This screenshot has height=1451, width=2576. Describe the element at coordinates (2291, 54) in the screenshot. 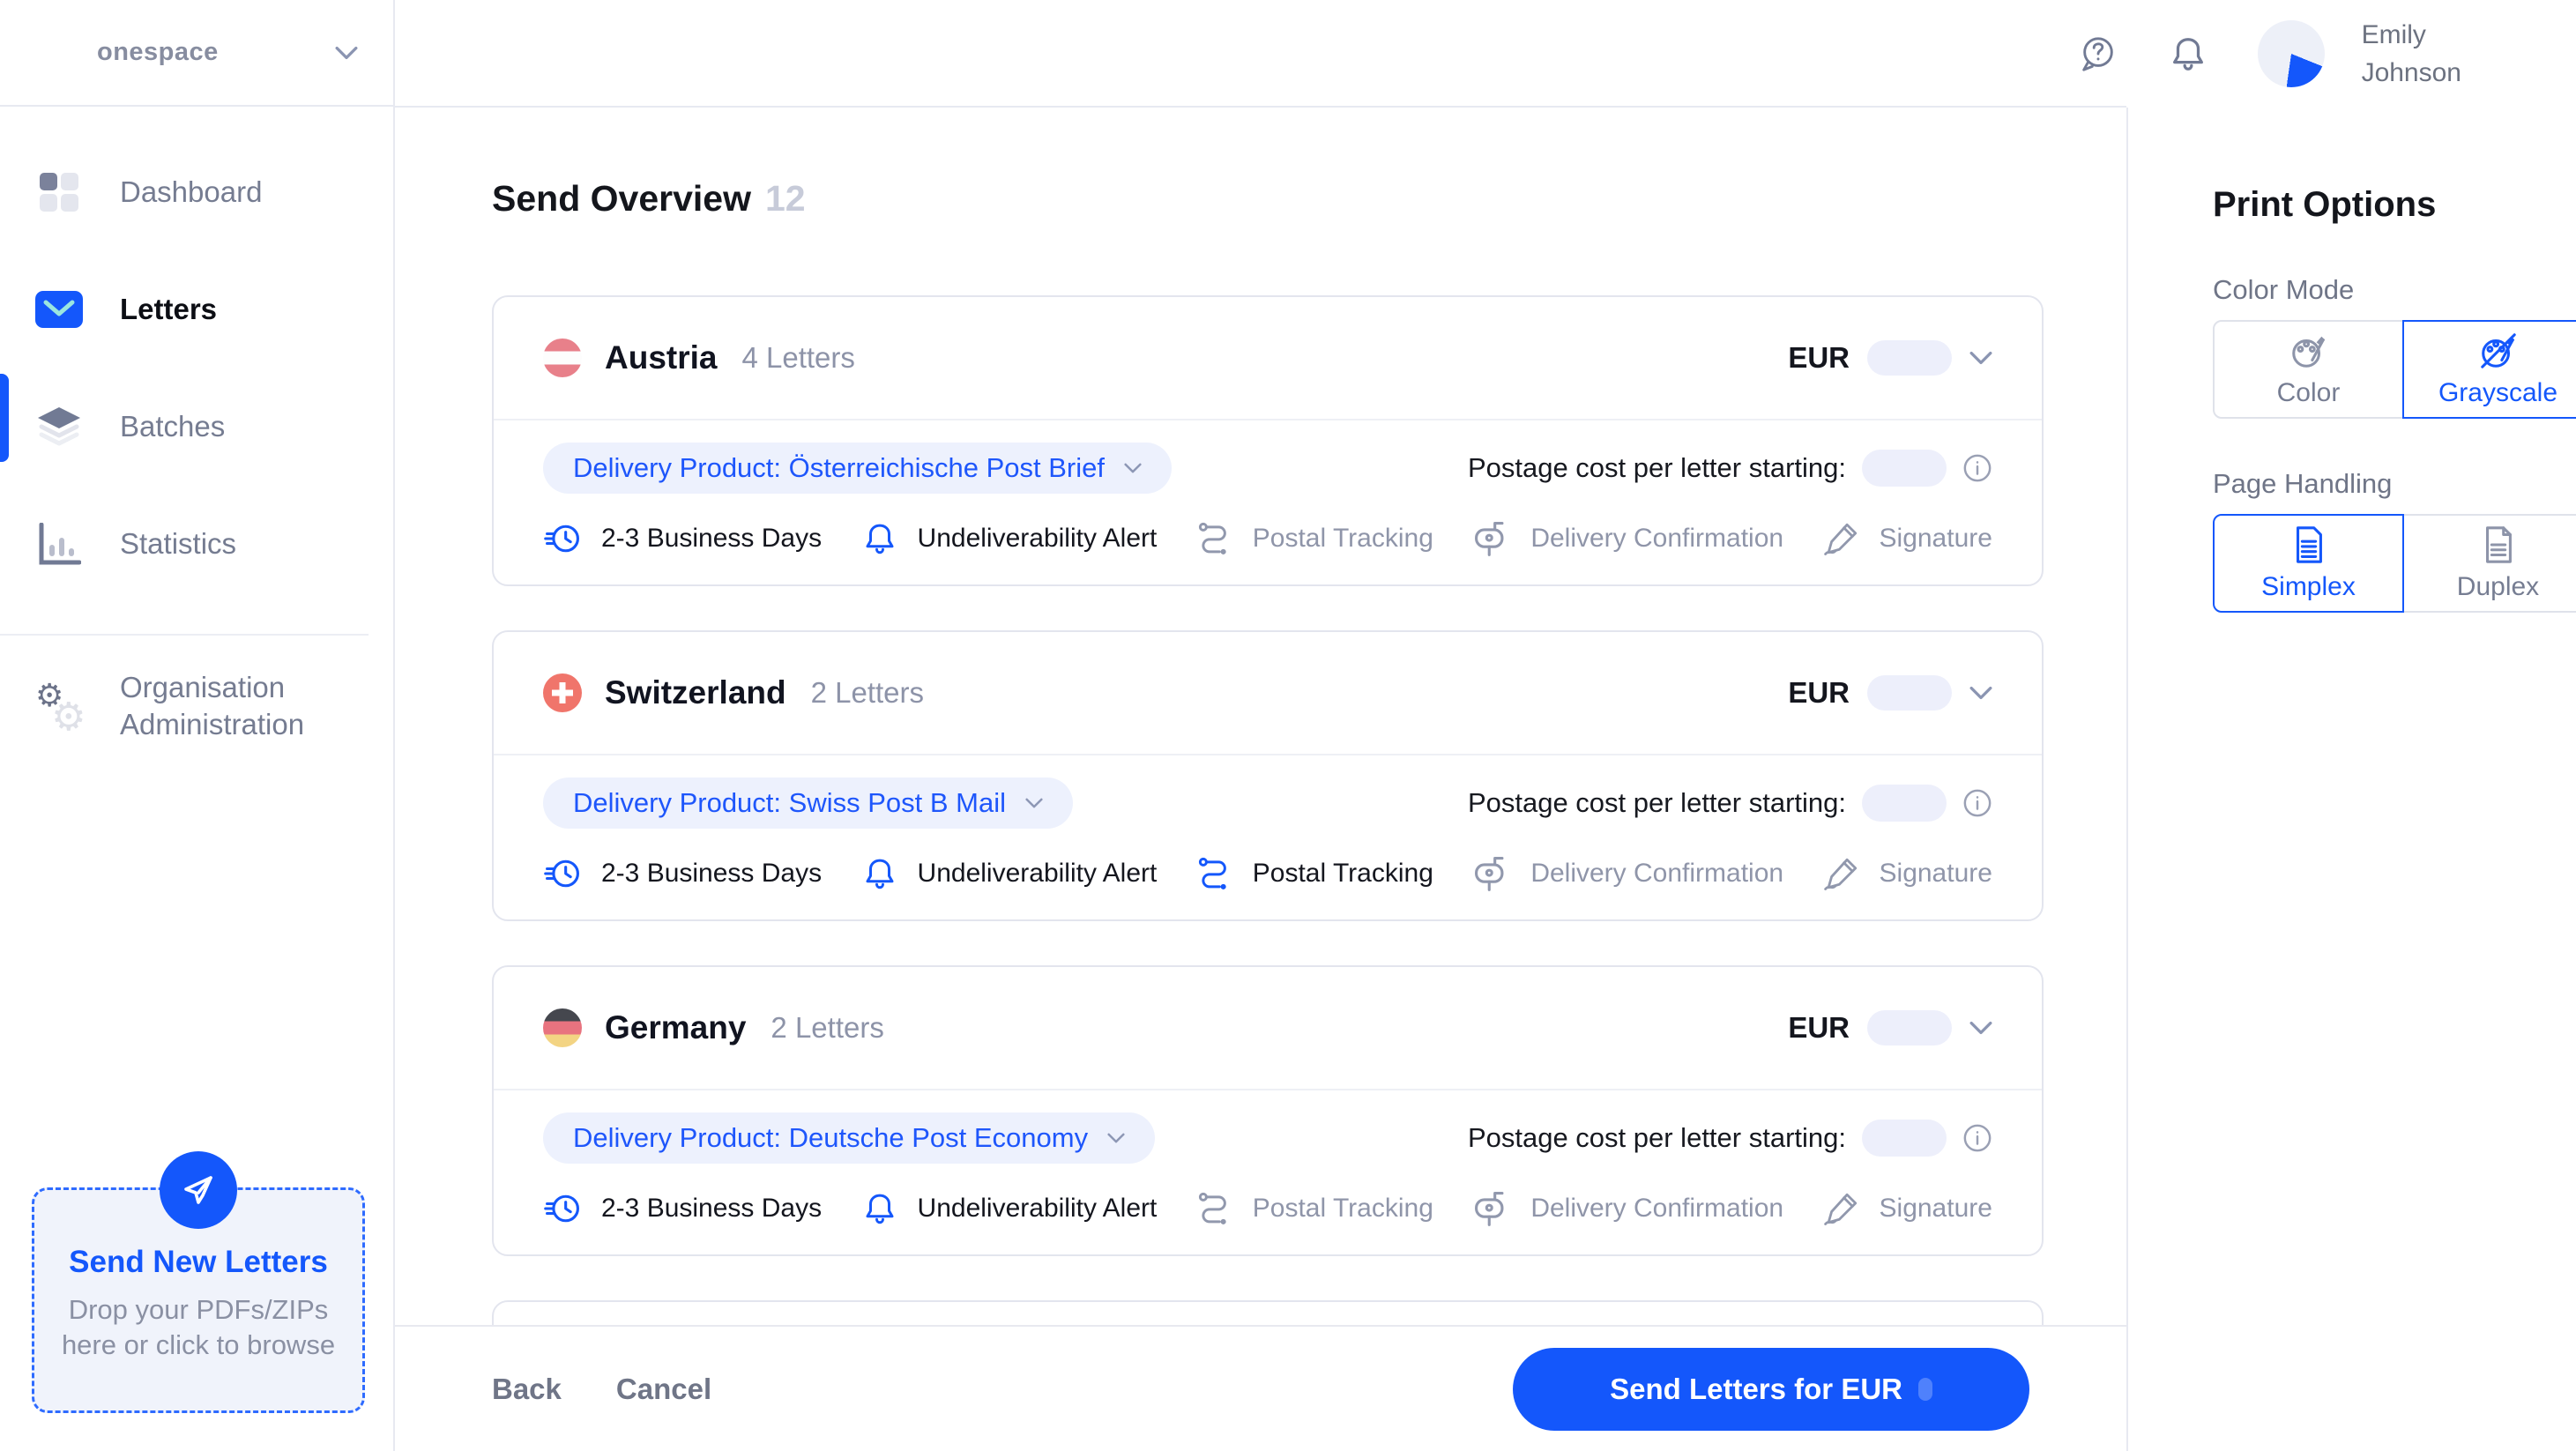

I see `avatar` at that location.